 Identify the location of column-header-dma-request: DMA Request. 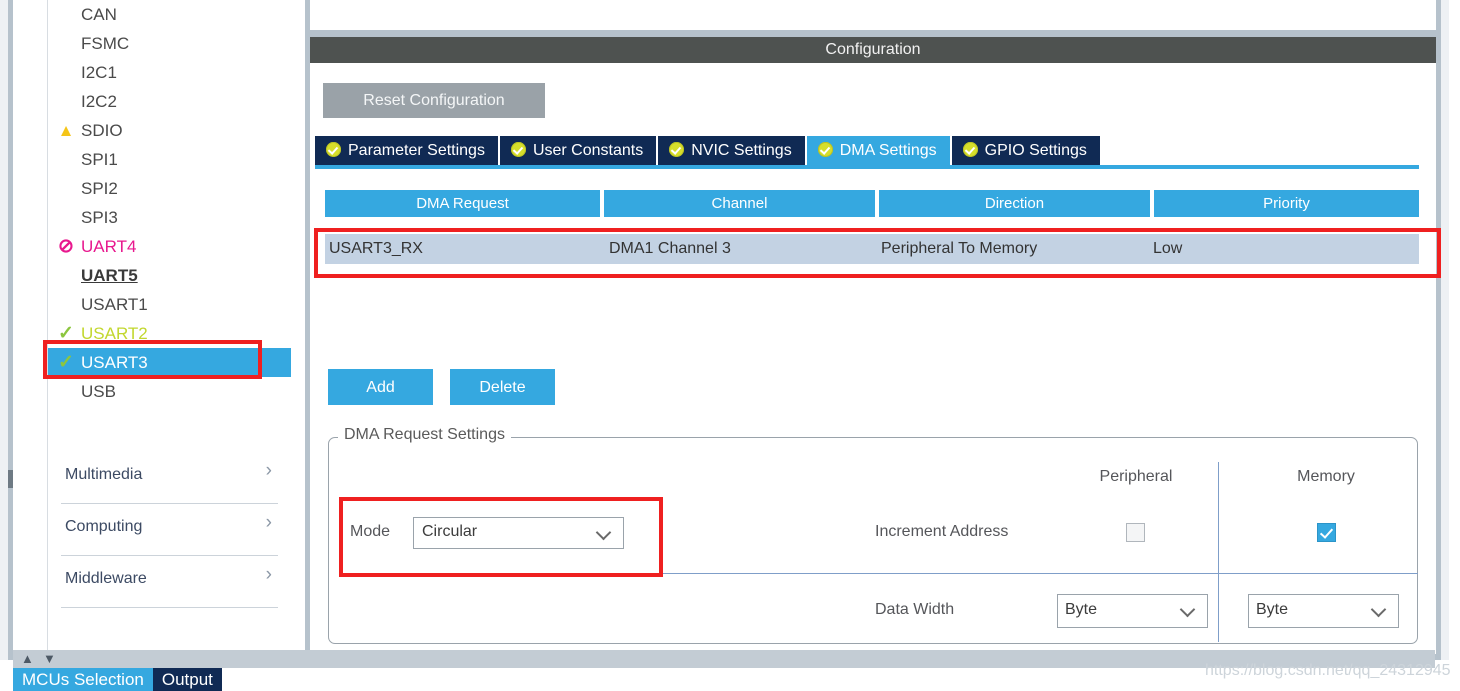
(462, 203).